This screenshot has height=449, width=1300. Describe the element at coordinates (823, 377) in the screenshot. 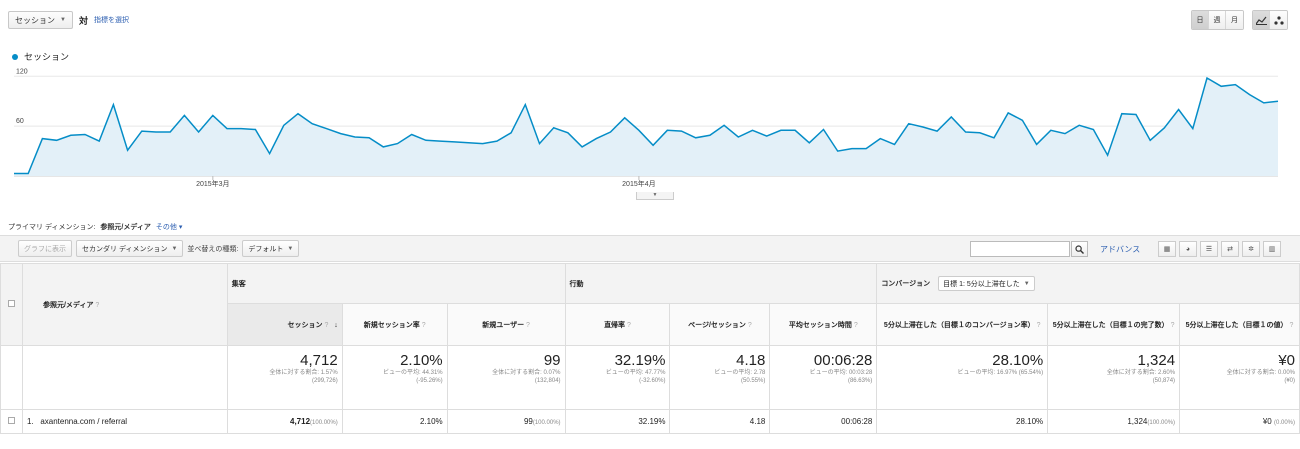

I see `total-cell: 00:06:28 ビューの平均: 00:03:28 (86.63%)` at that location.